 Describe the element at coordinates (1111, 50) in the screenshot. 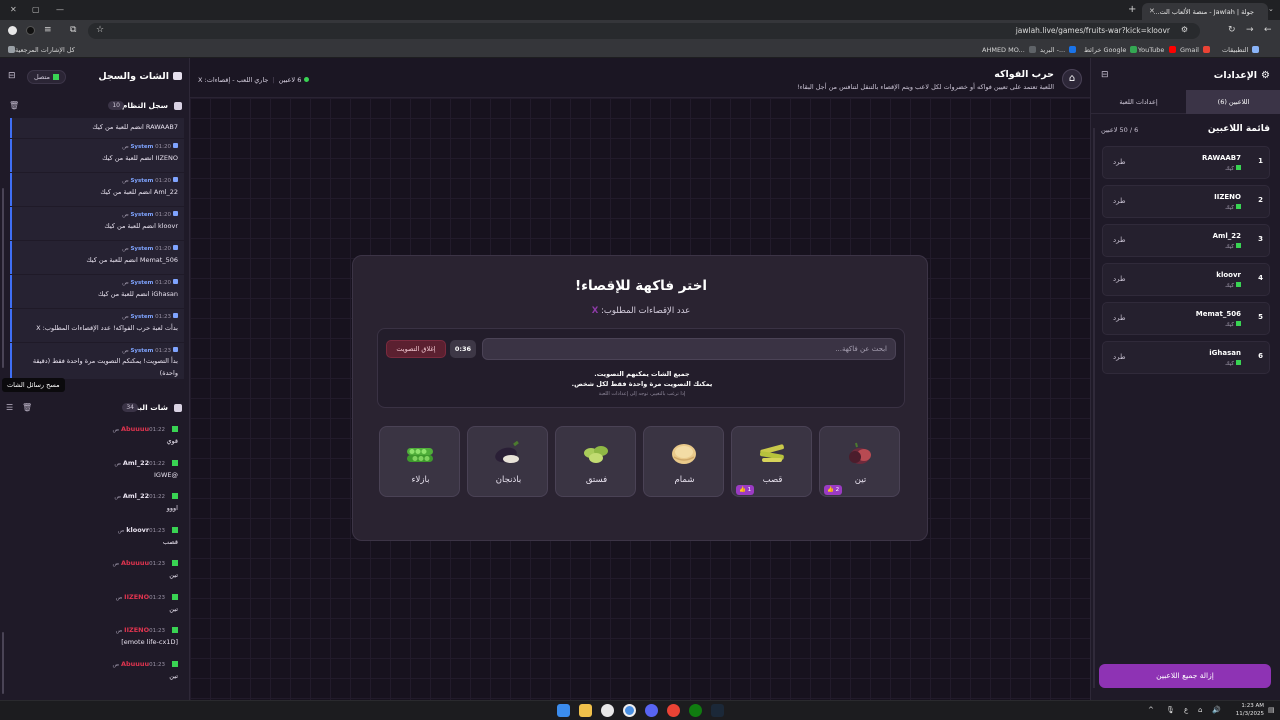

I see `bookmark-maps: خرائط Google` at that location.